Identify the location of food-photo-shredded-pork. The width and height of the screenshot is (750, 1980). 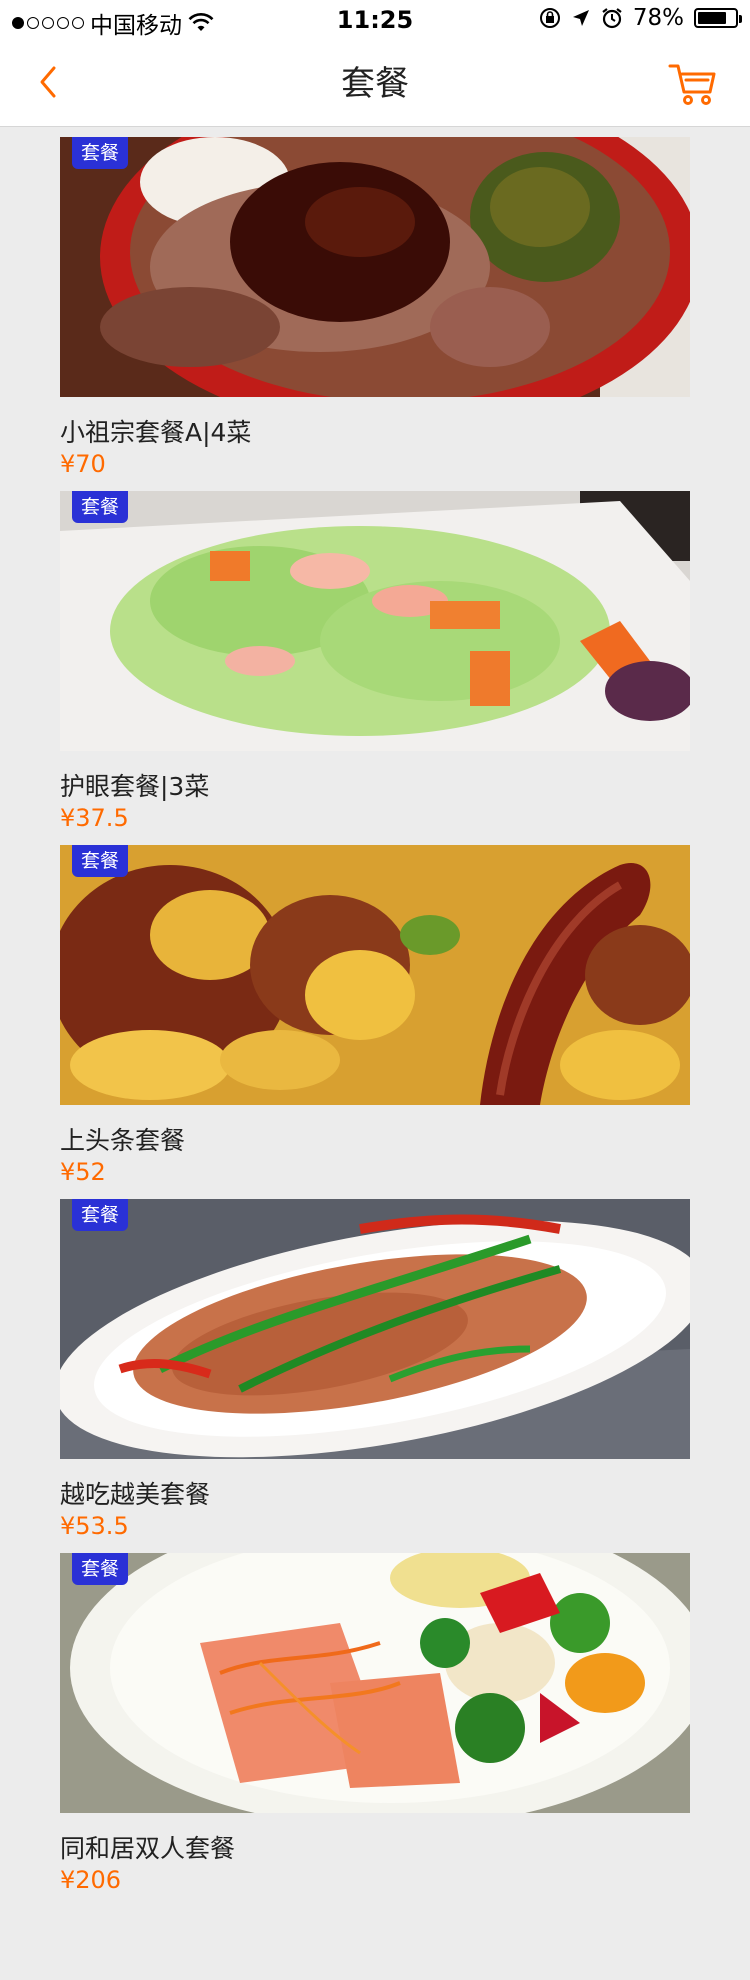
(375, 1329).